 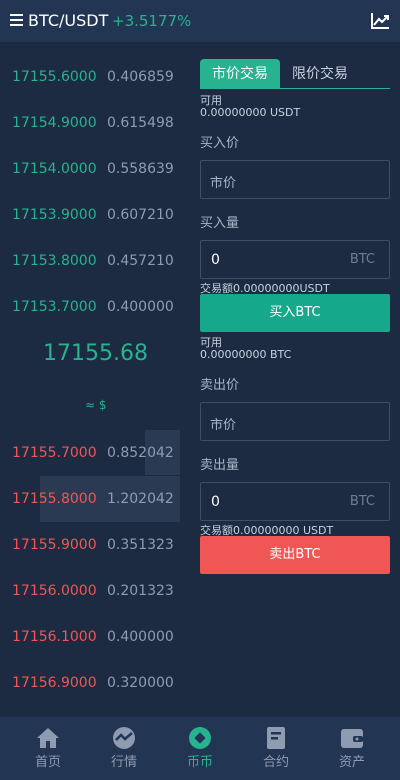 I want to click on row-price: 17155.7000, so click(x=54, y=453).